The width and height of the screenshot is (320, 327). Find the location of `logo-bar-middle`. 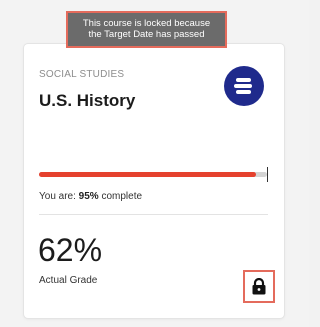

logo-bar-middle is located at coordinates (243, 86).